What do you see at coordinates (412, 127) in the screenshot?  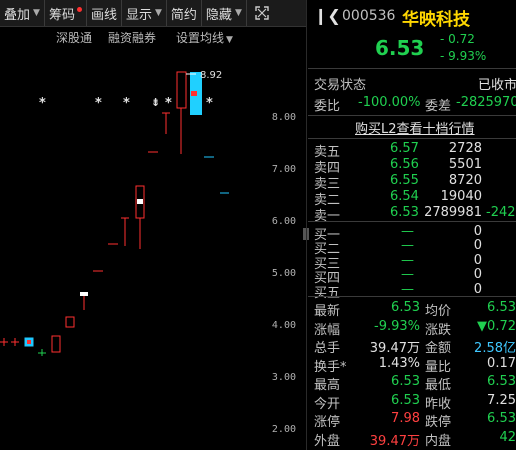 I see `l2-upgrade-link: 购买L2查看十档行情` at bounding box center [412, 127].